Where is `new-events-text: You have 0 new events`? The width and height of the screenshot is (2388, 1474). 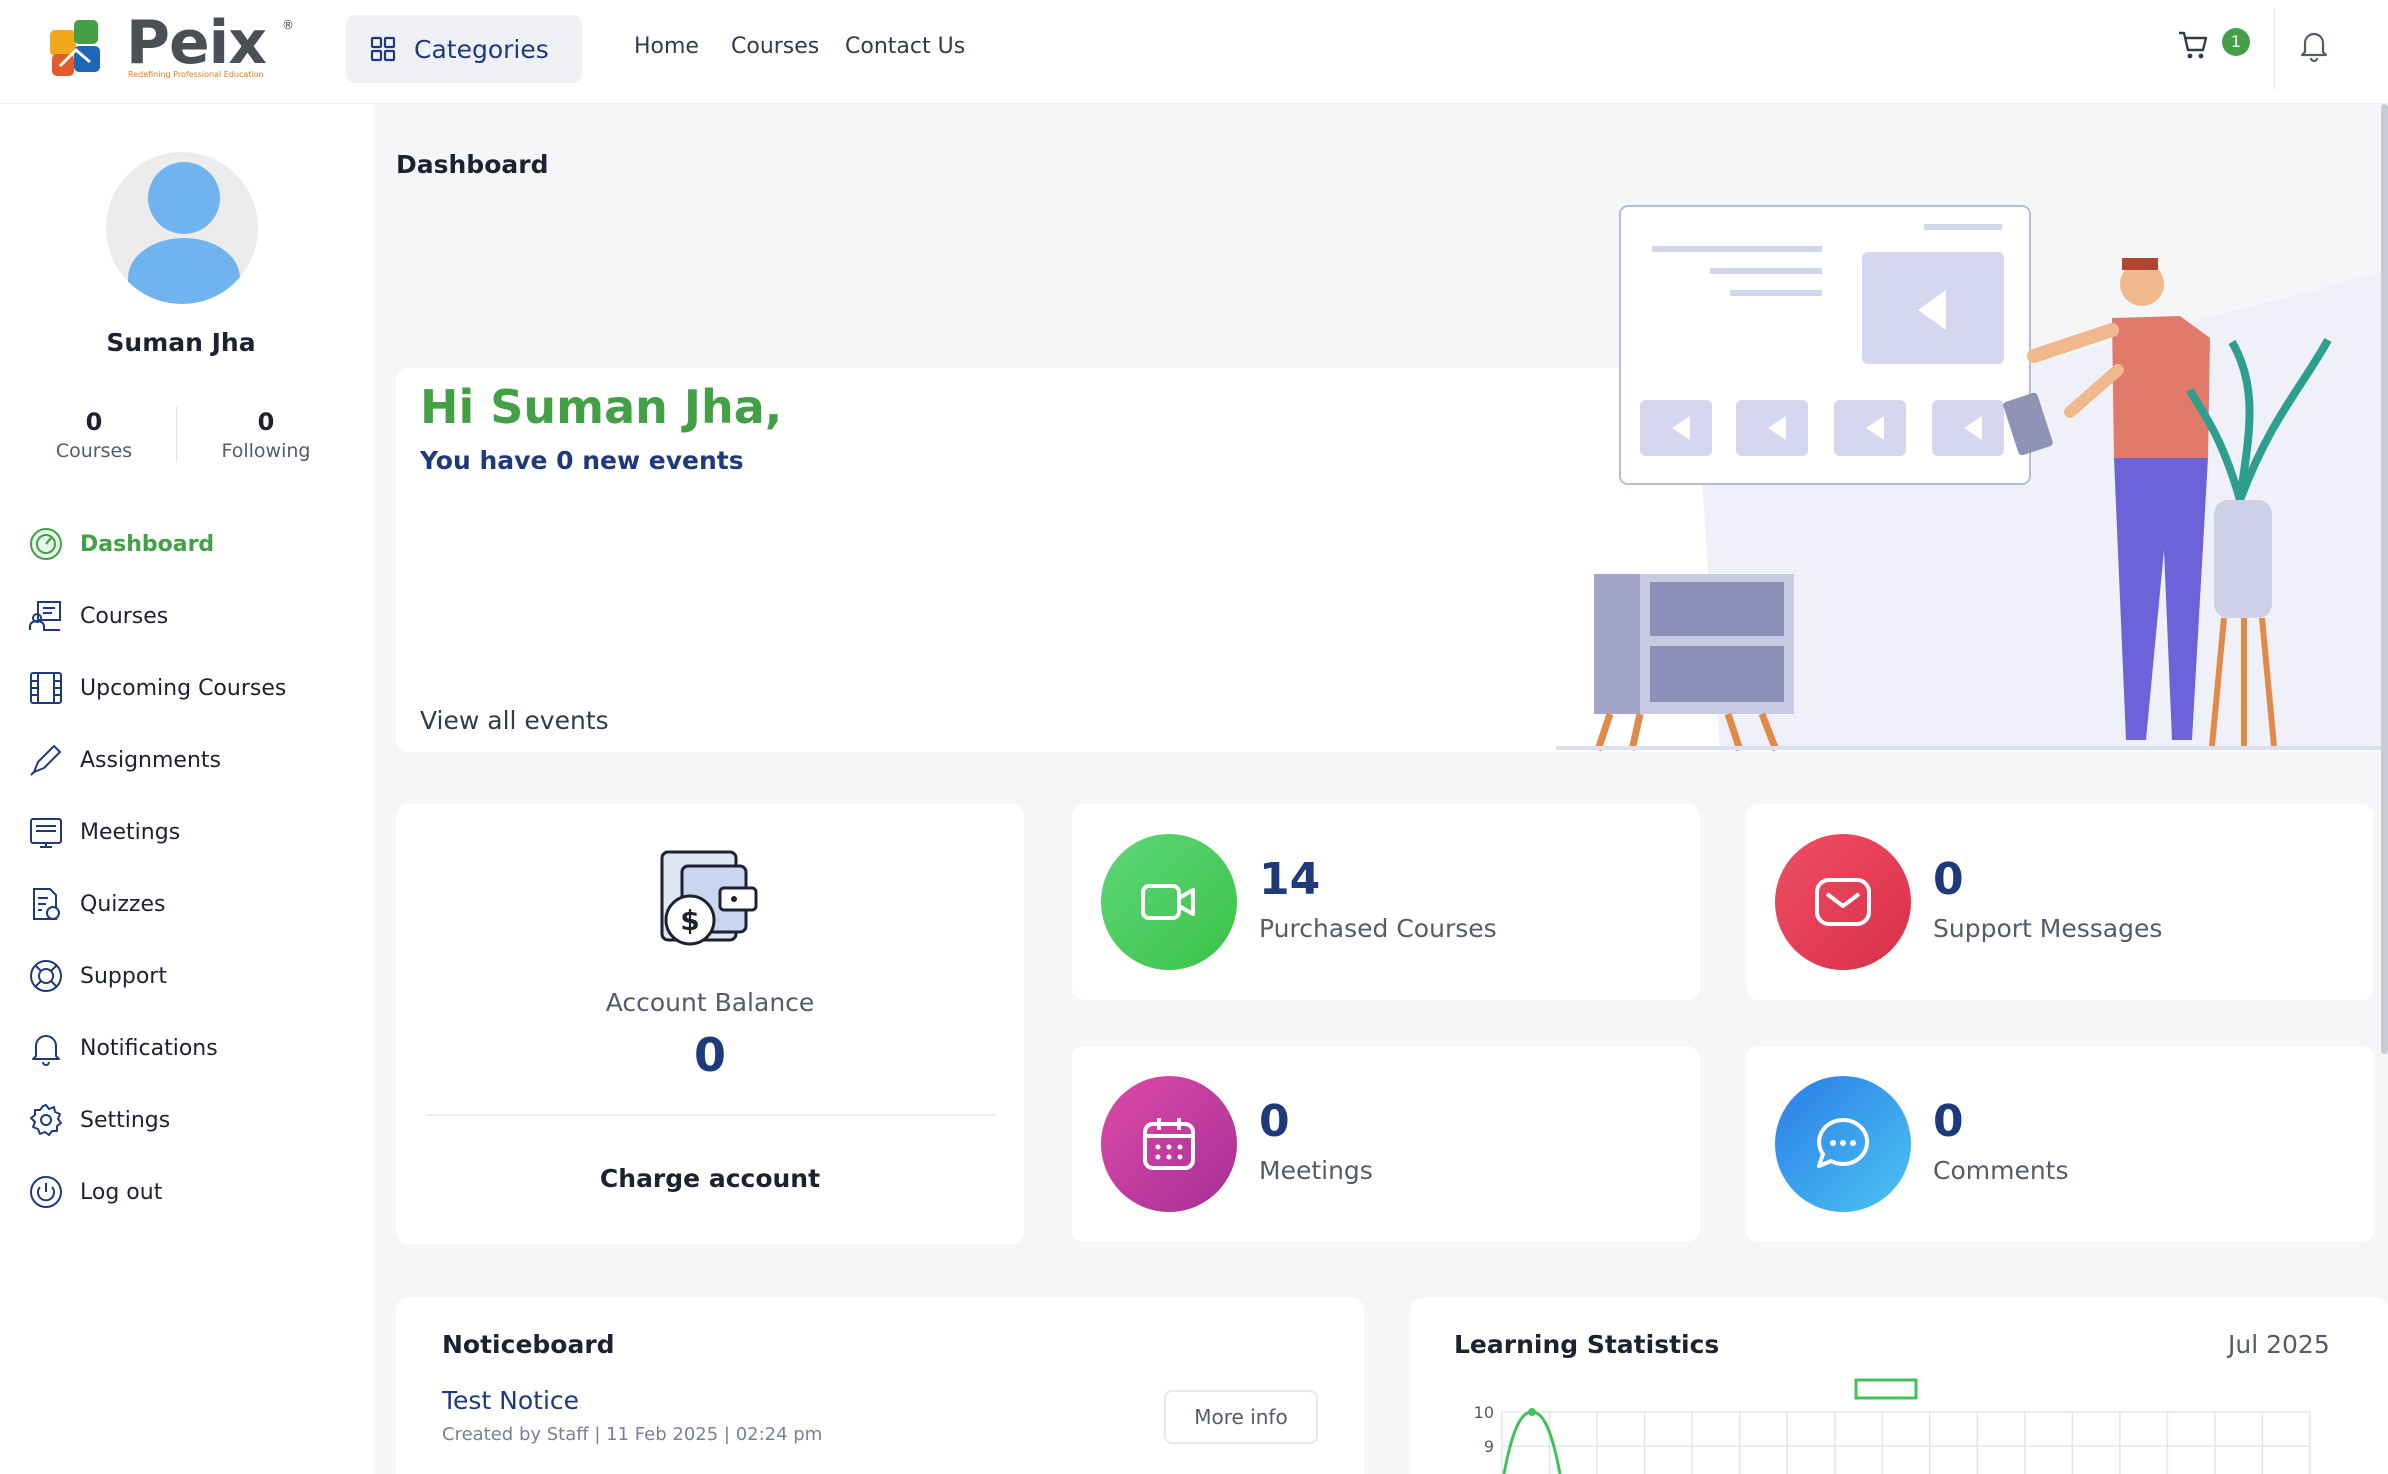
new-events-text: You have 0 new events is located at coordinates (582, 460).